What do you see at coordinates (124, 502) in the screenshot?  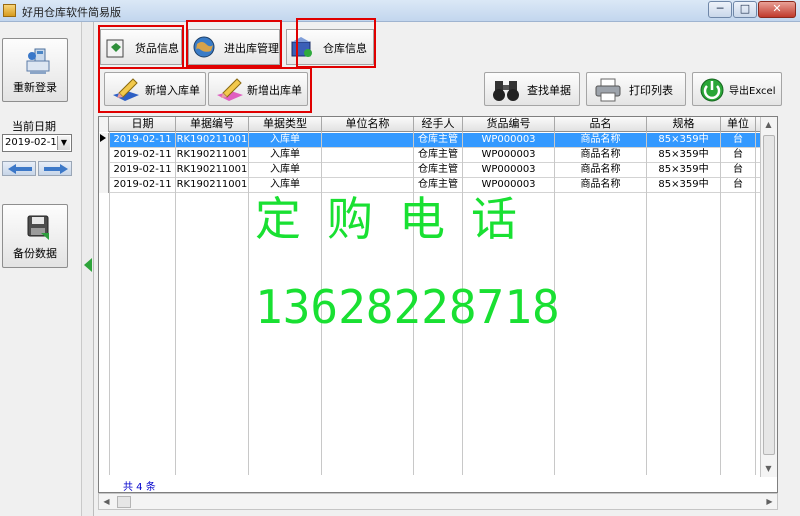 I see `horizontal-scroll-thumb` at bounding box center [124, 502].